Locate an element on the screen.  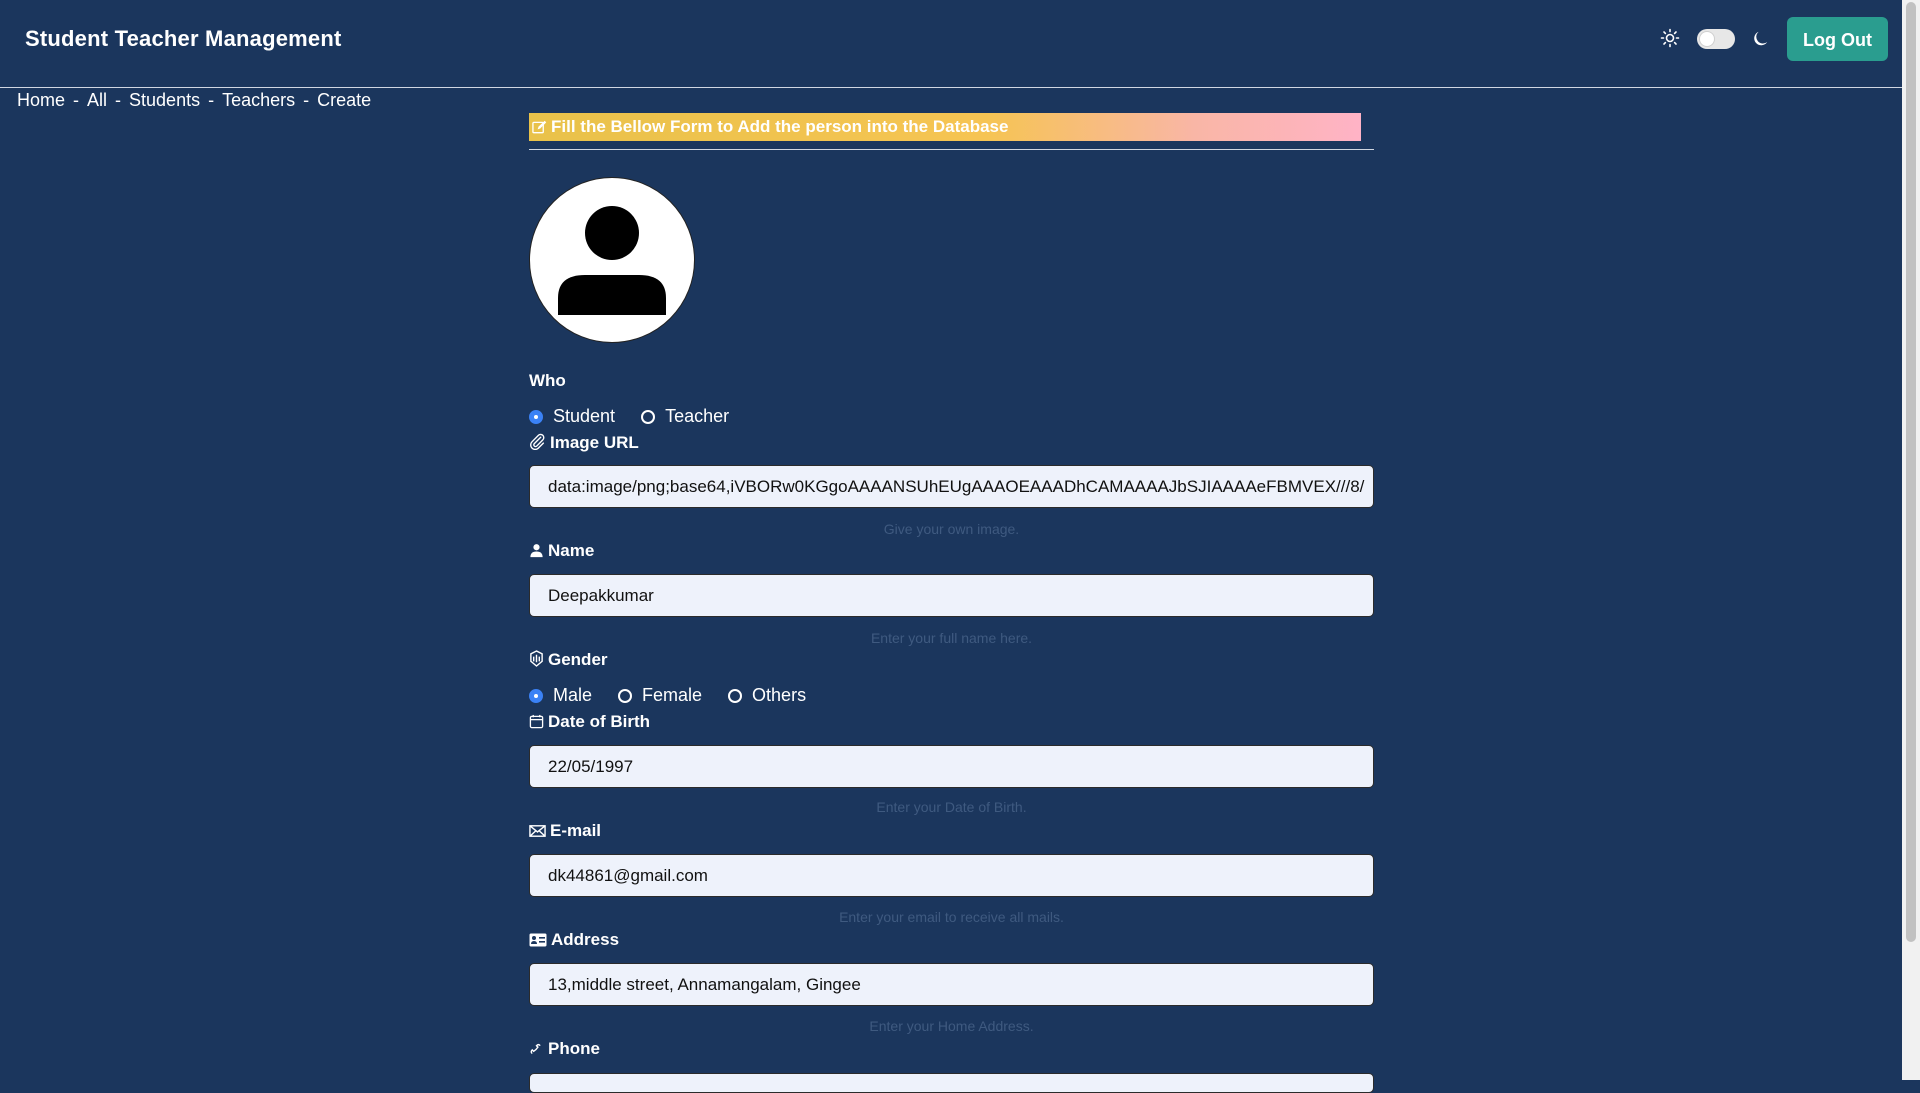
breadcrumb: Home - All - Students - Teachers - Create is located at coordinates (194, 100).